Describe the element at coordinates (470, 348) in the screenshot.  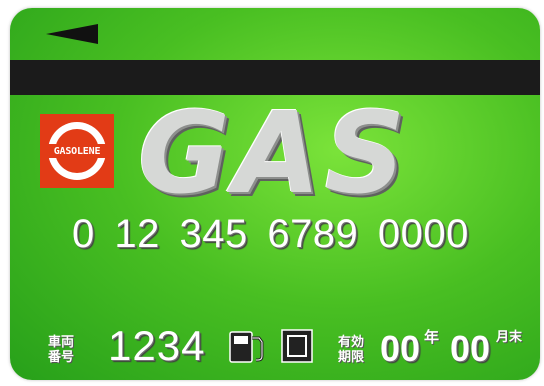
I see `expiry-month: 00` at that location.